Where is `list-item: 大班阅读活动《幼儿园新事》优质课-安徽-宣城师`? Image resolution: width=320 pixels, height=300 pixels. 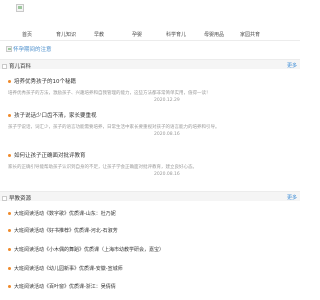 list-item: 大班阅读活动《幼儿园新事》优质课-安徽-宣城师 is located at coordinates (65, 268).